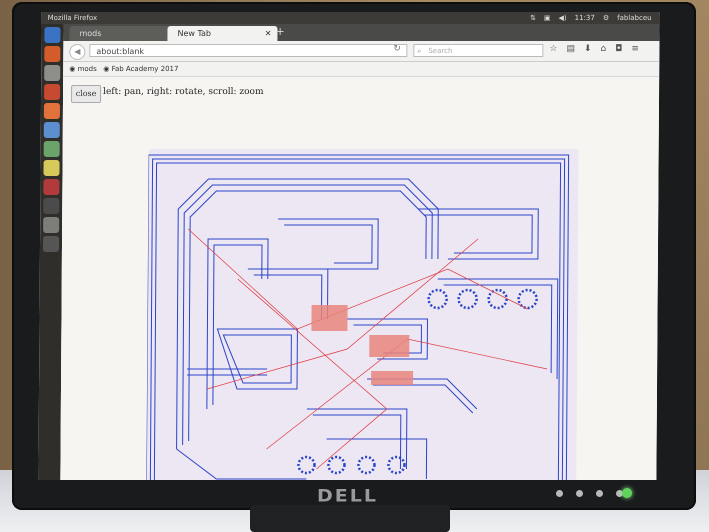  I want to click on launcher, so click(51, 252).